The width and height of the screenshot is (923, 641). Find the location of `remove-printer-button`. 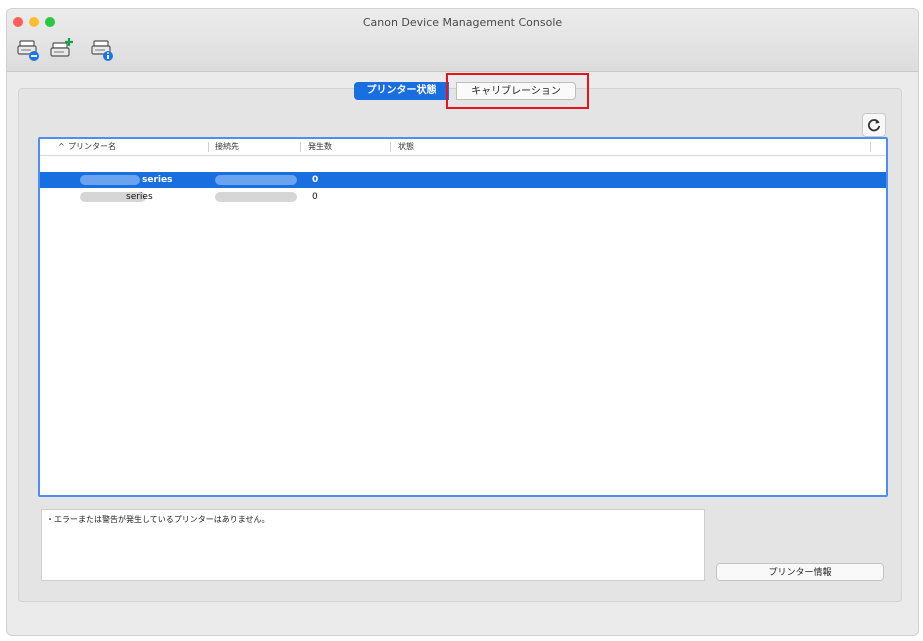

remove-printer-button is located at coordinates (29, 50).